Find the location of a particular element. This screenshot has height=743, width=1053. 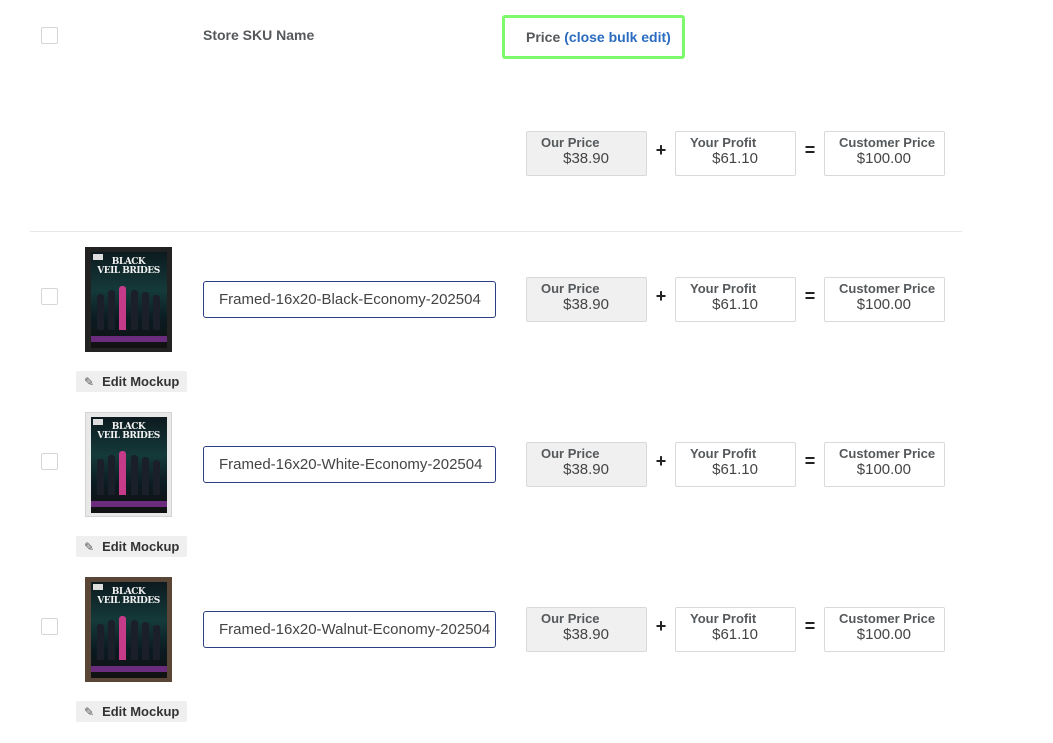

price-header-label: Price is located at coordinates (543, 37).